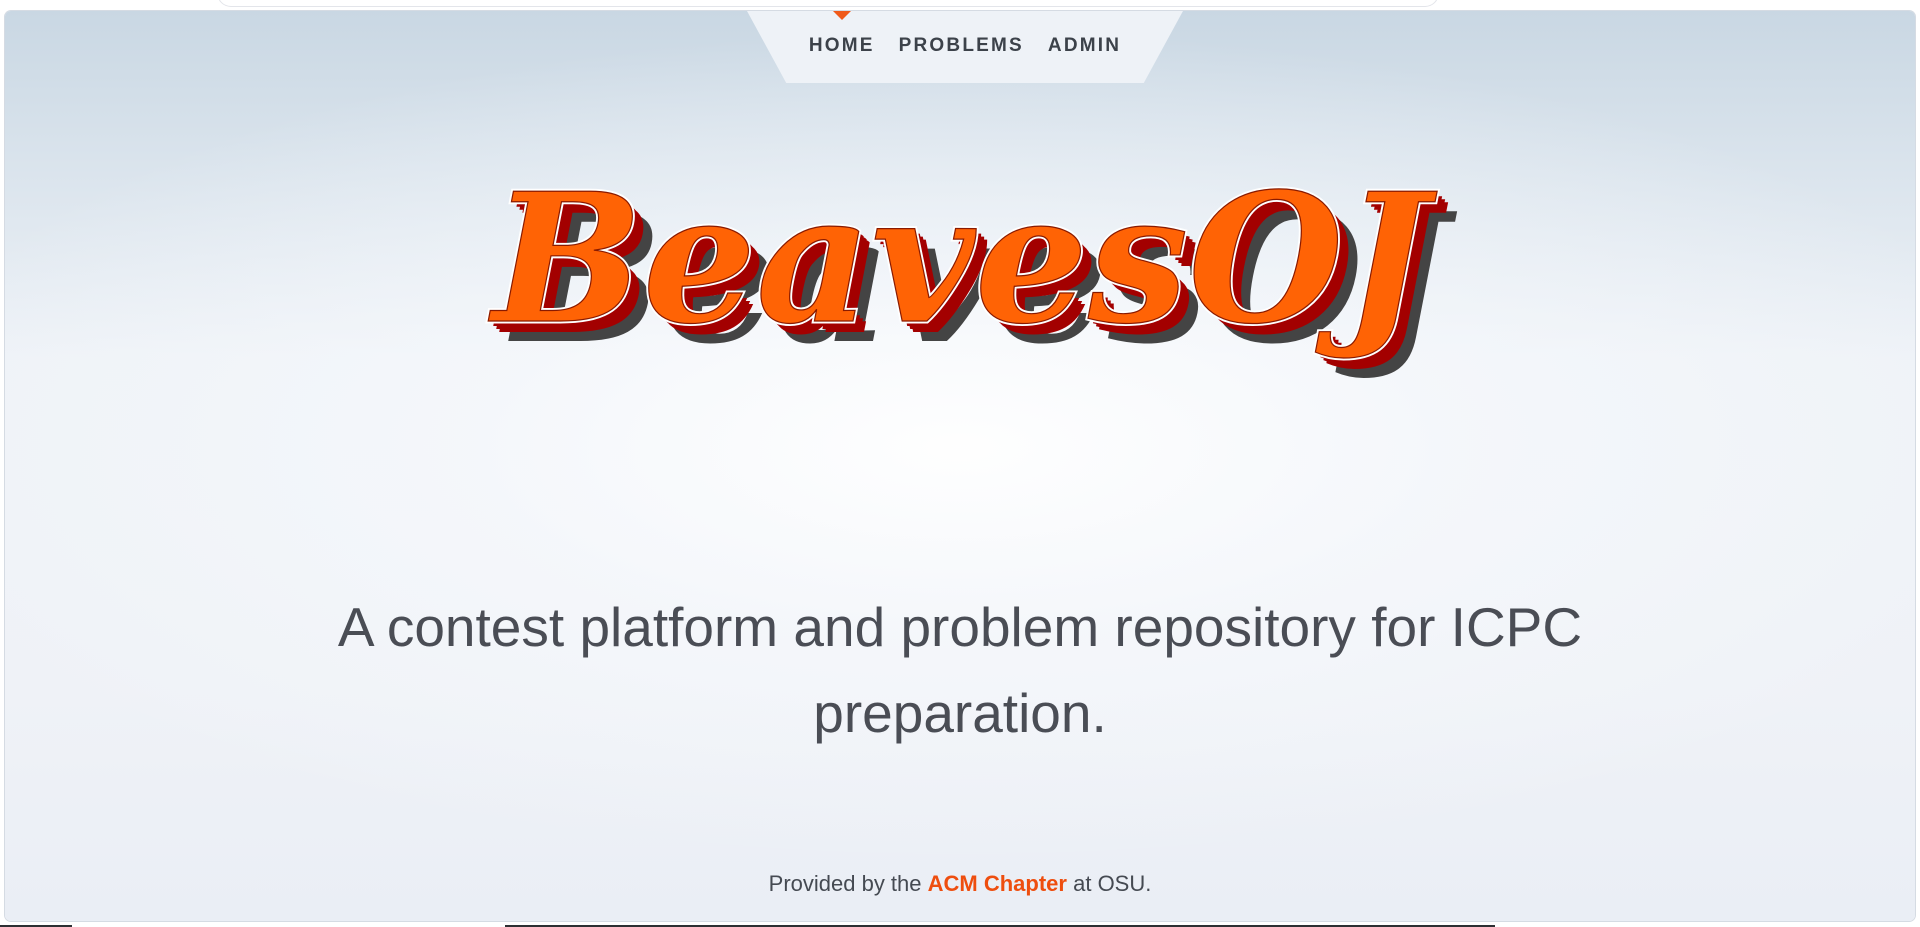 Image resolution: width=1920 pixels, height=927 pixels. What do you see at coordinates (841, 34) in the screenshot?
I see `nav-home-link: HOME` at bounding box center [841, 34].